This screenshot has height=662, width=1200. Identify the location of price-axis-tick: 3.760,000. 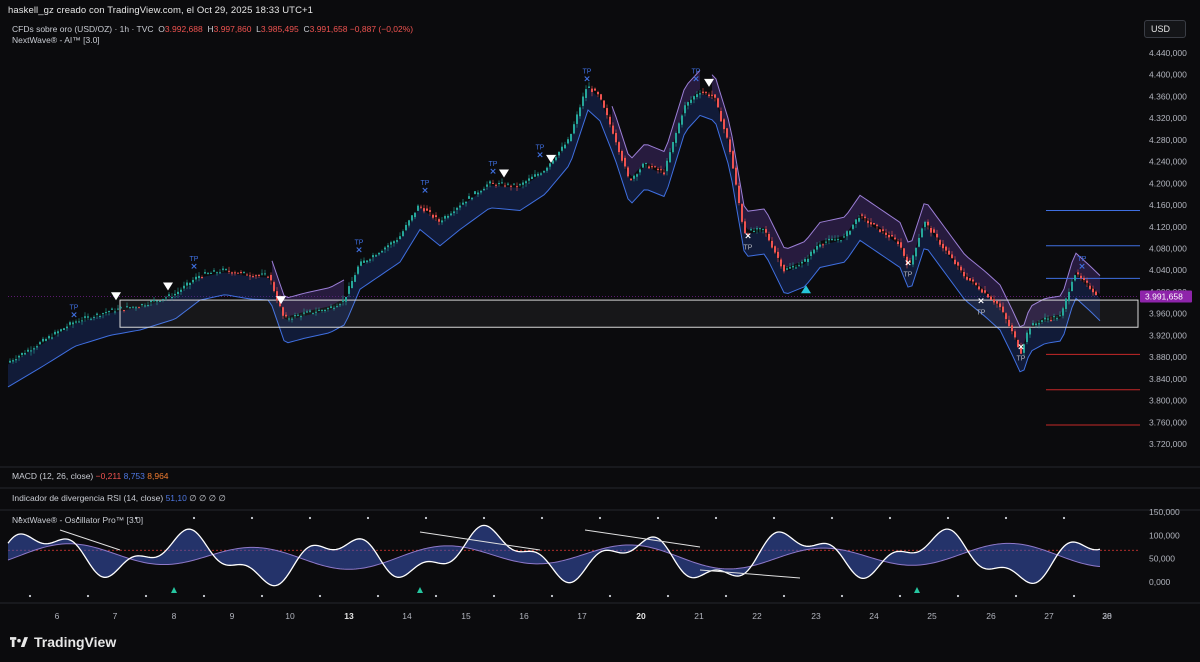
(1168, 422).